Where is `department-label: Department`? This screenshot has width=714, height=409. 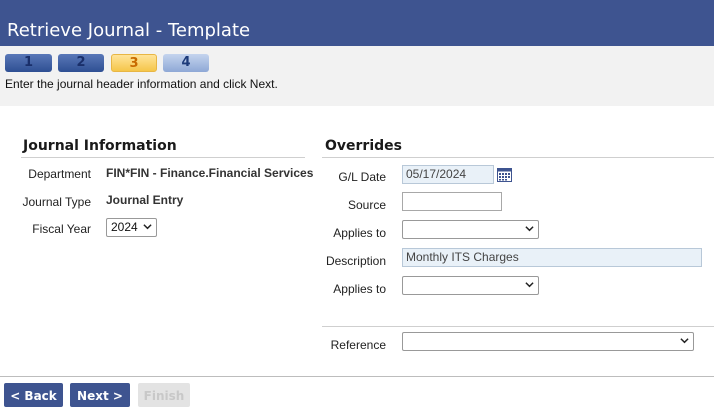 department-label: Department is located at coordinates (59, 174).